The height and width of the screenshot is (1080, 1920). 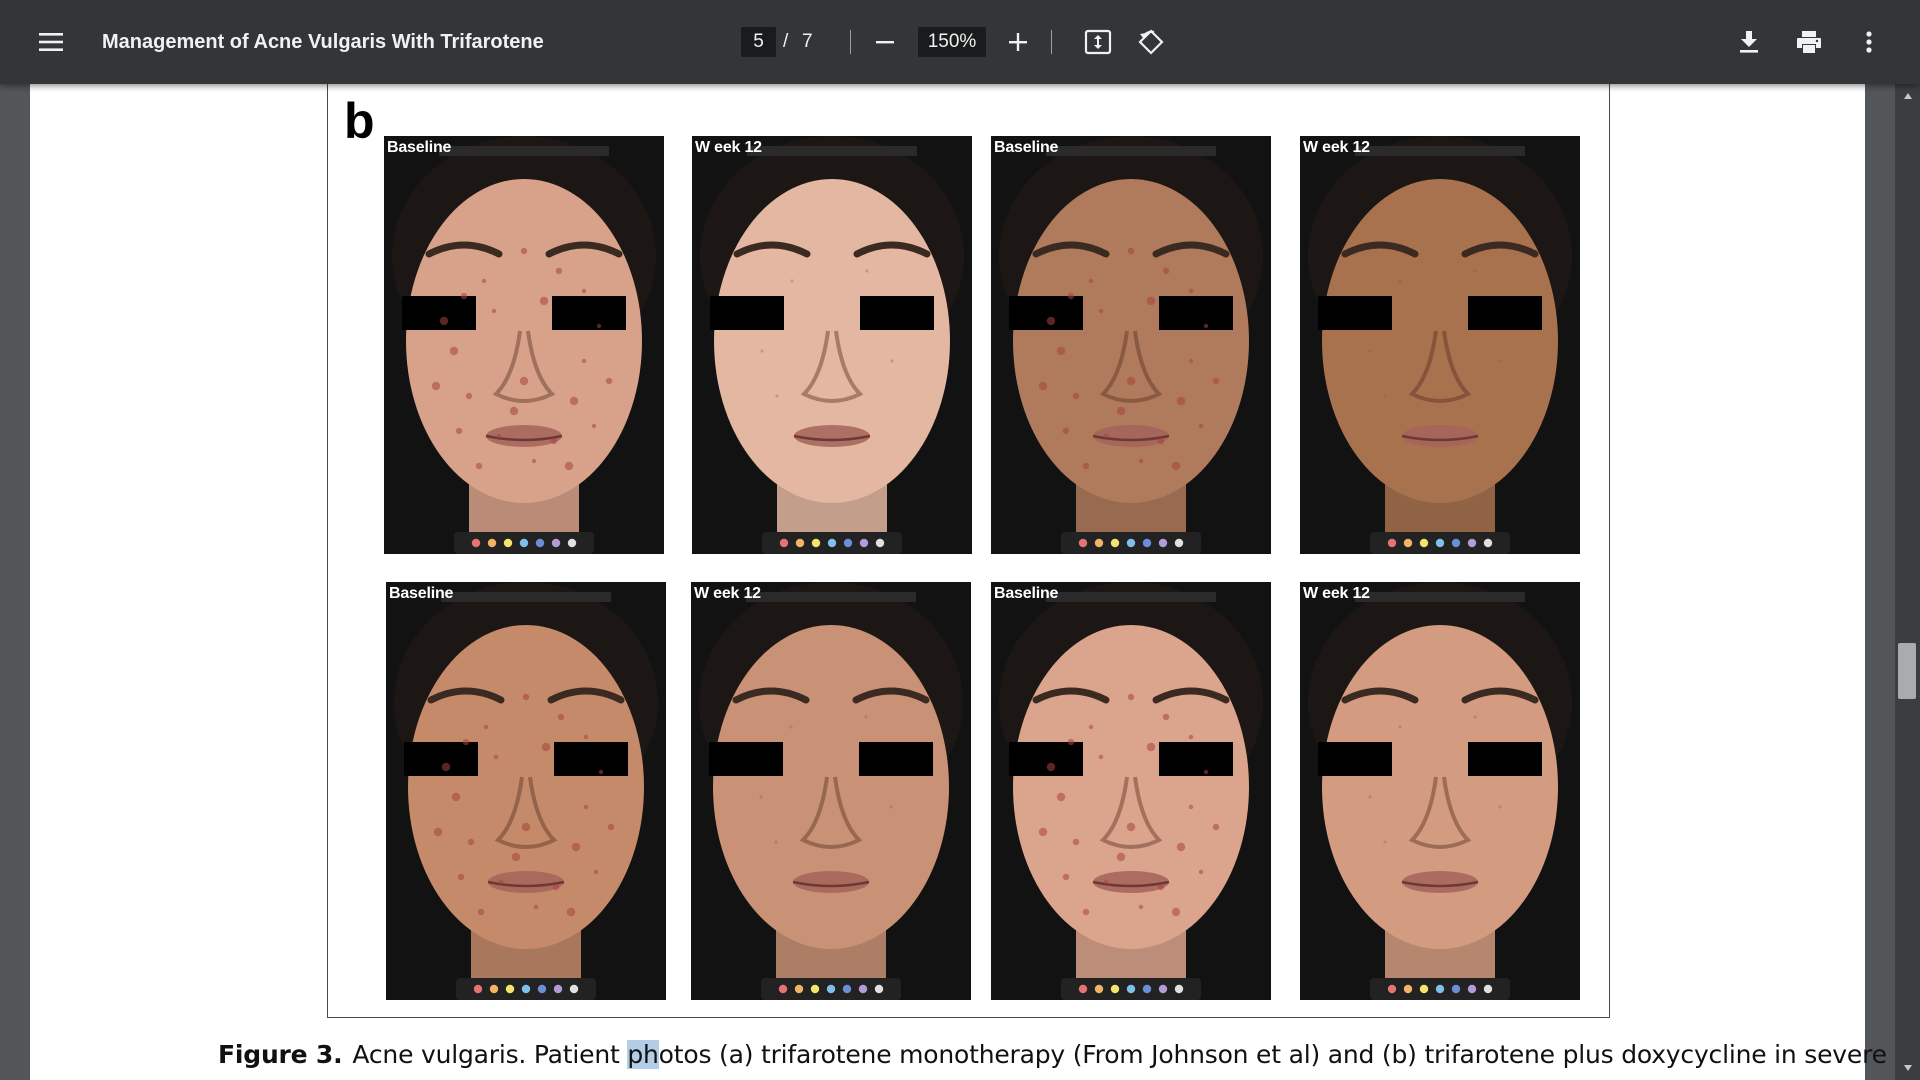 I want to click on scroll-down-button, so click(x=1907, y=1068).